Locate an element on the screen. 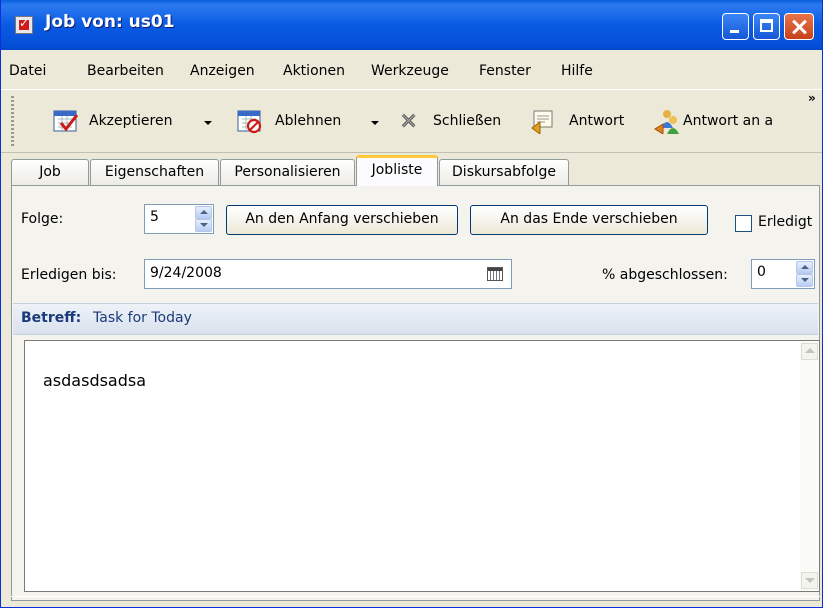  reply-icon is located at coordinates (542, 122).